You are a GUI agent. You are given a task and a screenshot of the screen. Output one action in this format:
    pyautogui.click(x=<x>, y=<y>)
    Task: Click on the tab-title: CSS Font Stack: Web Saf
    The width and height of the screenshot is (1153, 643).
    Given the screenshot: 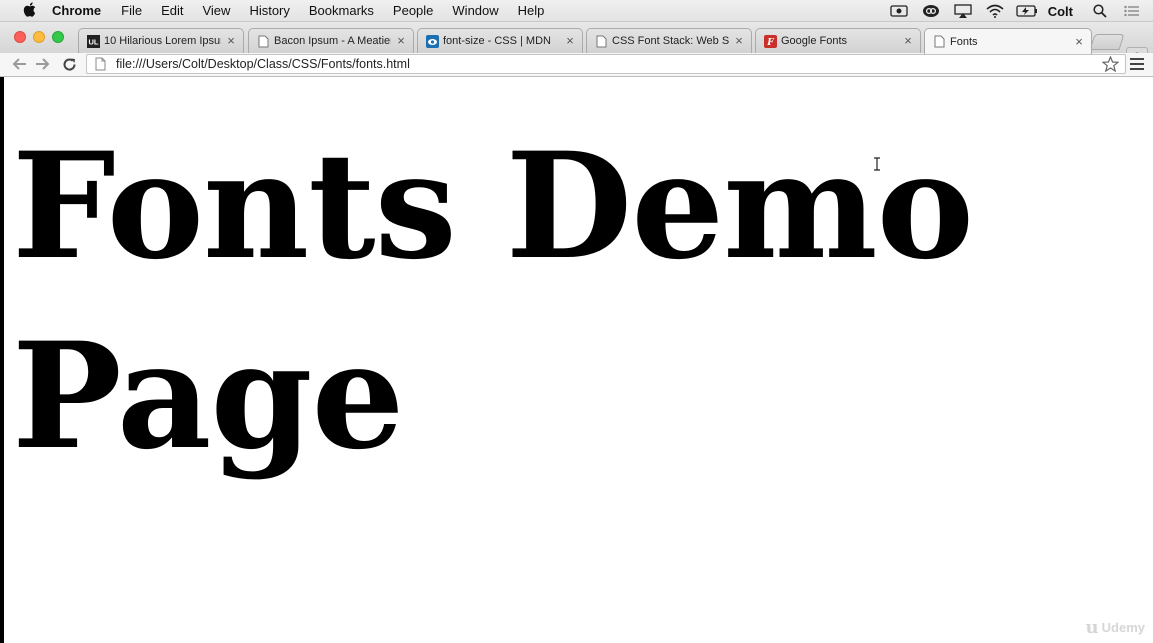 What is the action you would take?
    pyautogui.click(x=670, y=41)
    